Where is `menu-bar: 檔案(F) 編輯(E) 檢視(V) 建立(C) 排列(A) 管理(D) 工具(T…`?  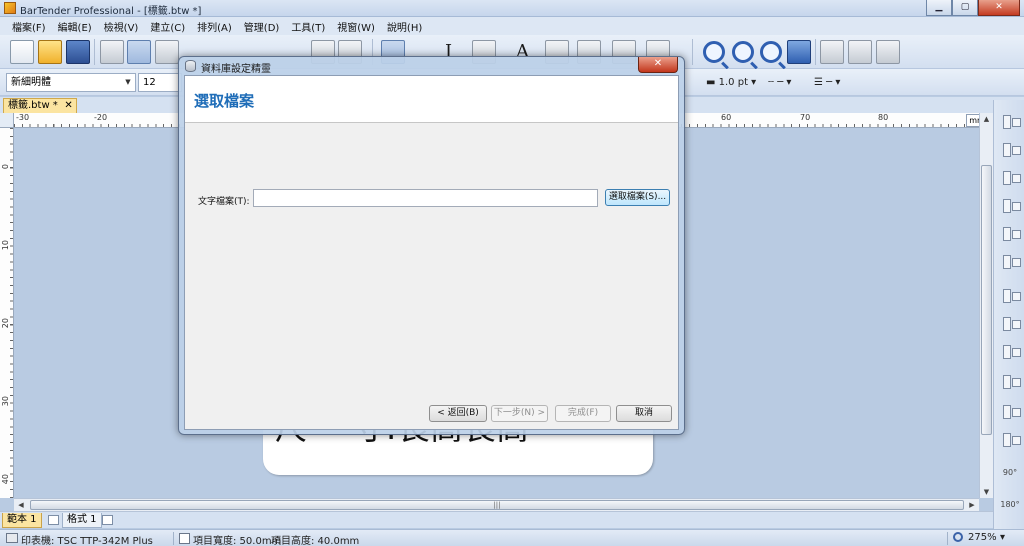
menu-bar: 檔案(F) 編輯(E) 檢視(V) 建立(C) 排列(A) 管理(D) 工具(T… is located at coordinates (512, 26).